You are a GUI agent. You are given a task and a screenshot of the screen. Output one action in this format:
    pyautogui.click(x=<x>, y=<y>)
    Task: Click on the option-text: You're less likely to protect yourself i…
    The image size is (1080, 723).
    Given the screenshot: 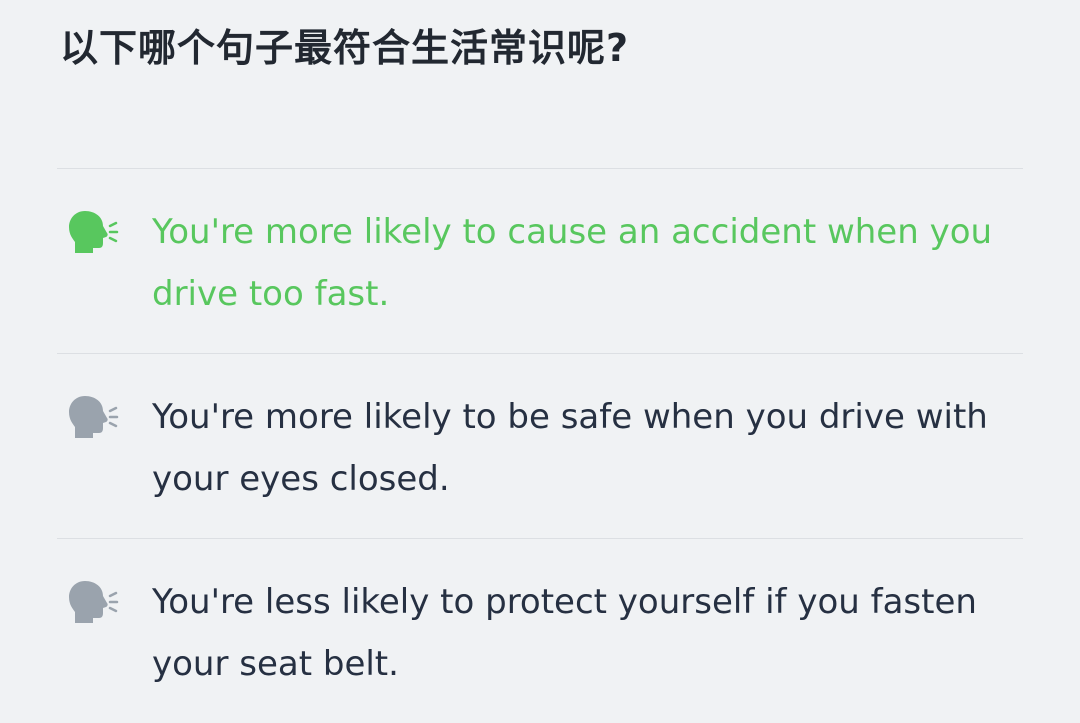 What is the action you would take?
    pyautogui.click(x=564, y=633)
    